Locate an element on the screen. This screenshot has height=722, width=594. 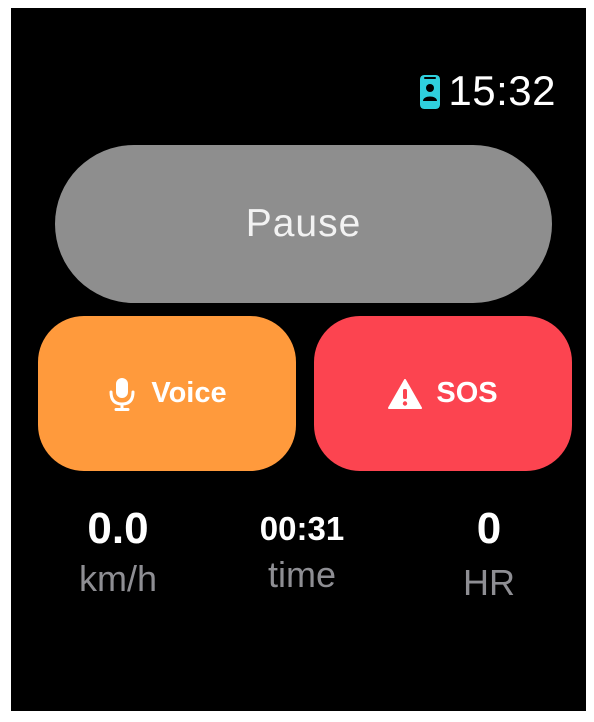
heart-rate-value: 0 is located at coordinates (489, 528).